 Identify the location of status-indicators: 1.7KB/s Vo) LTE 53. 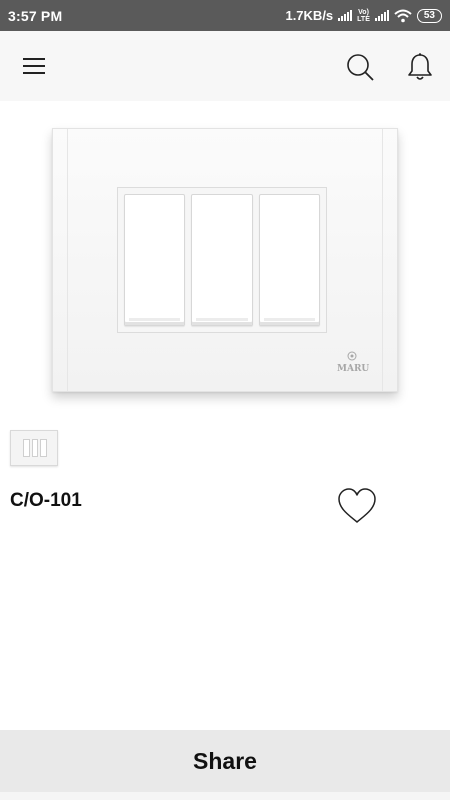
(363, 15).